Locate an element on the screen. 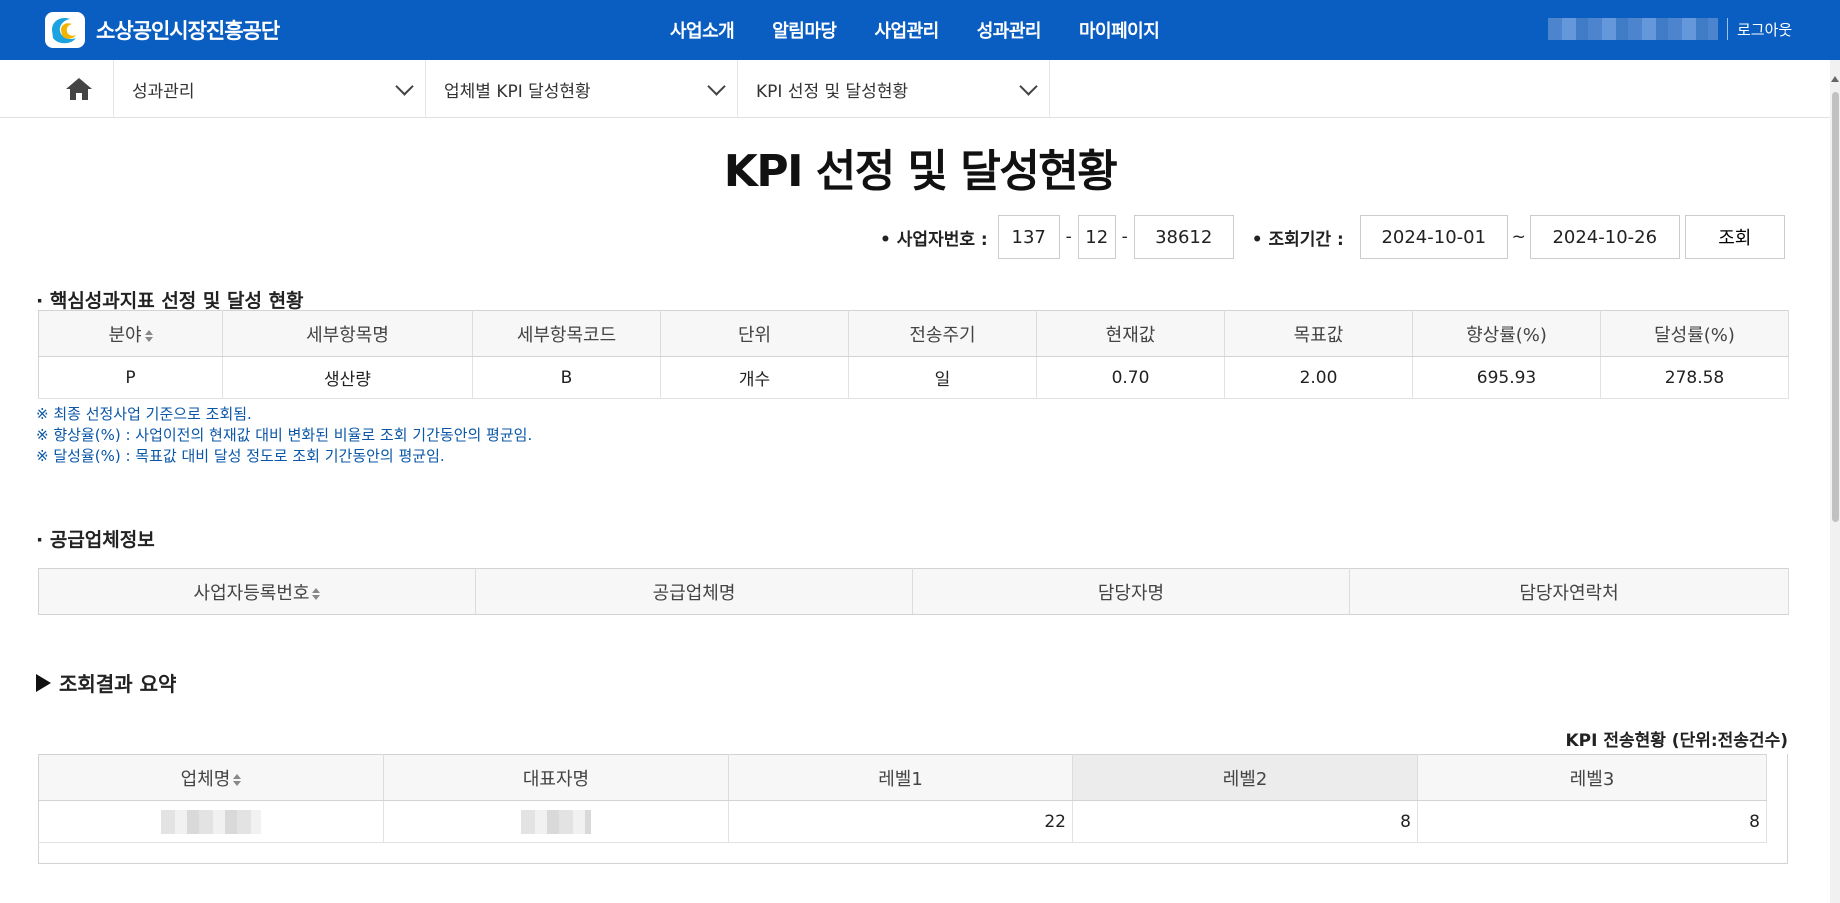 Image resolution: width=1840 pixels, height=903 pixels. search-button: 조회 is located at coordinates (1734, 237).